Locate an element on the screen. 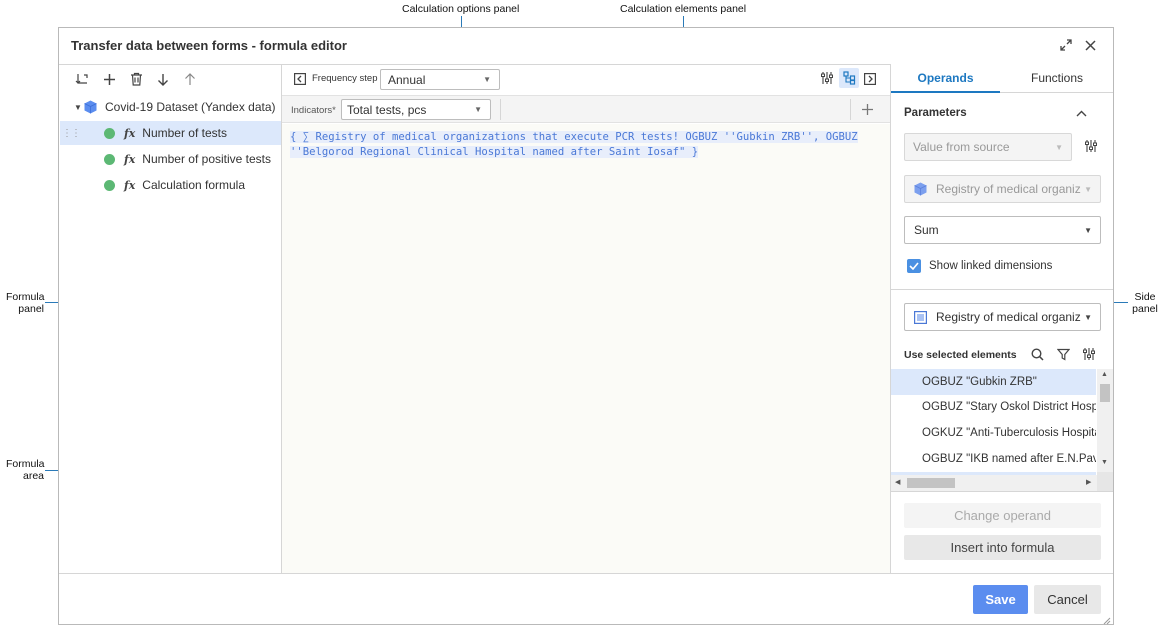 The width and height of the screenshot is (1174, 628). header-divider is located at coordinates (475, 64).